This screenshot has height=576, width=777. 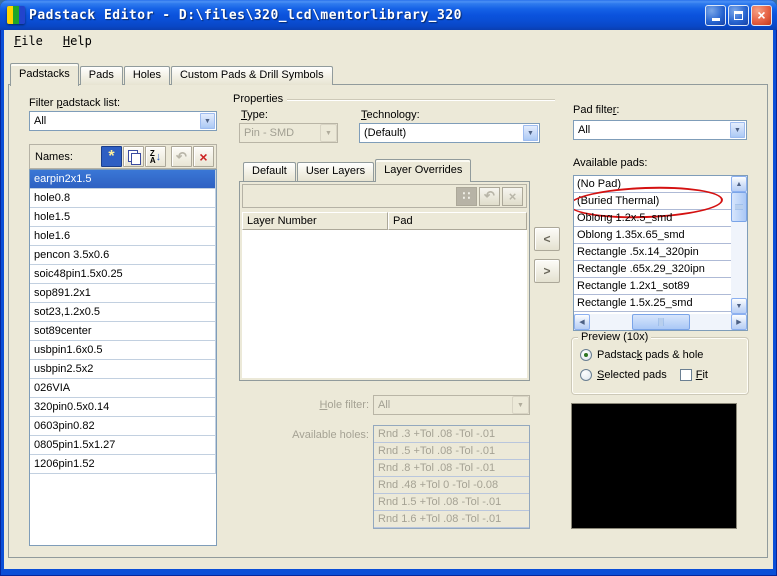 I want to click on column-pad: Pad, so click(x=457, y=221).